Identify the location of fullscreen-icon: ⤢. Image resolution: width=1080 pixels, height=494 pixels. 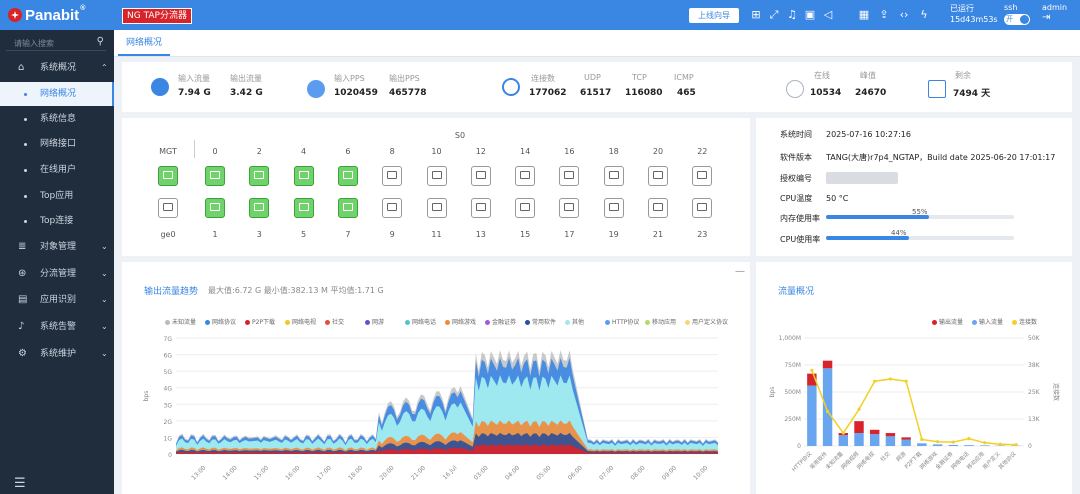
(774, 15).